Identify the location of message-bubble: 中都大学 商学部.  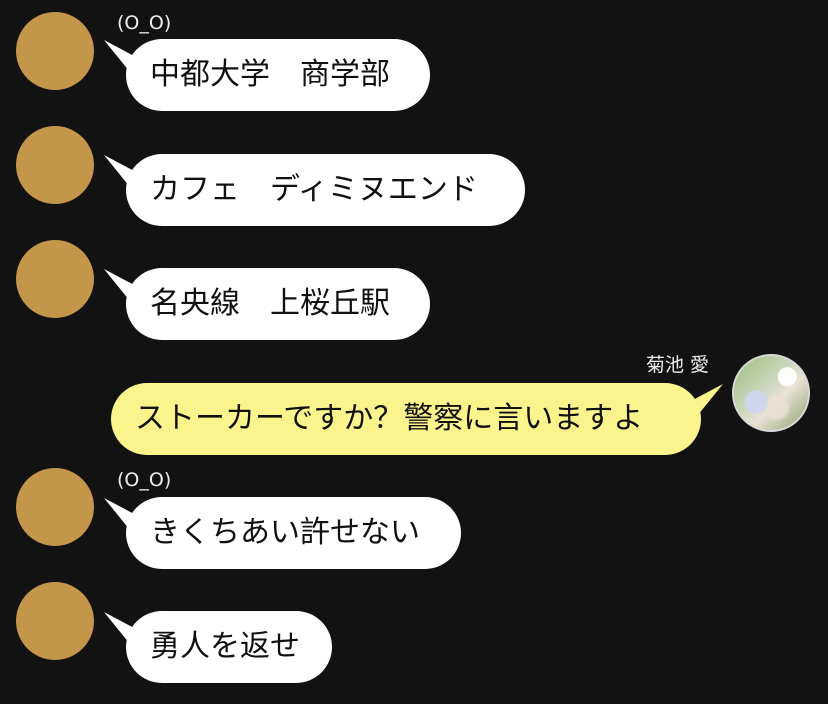
(278, 75).